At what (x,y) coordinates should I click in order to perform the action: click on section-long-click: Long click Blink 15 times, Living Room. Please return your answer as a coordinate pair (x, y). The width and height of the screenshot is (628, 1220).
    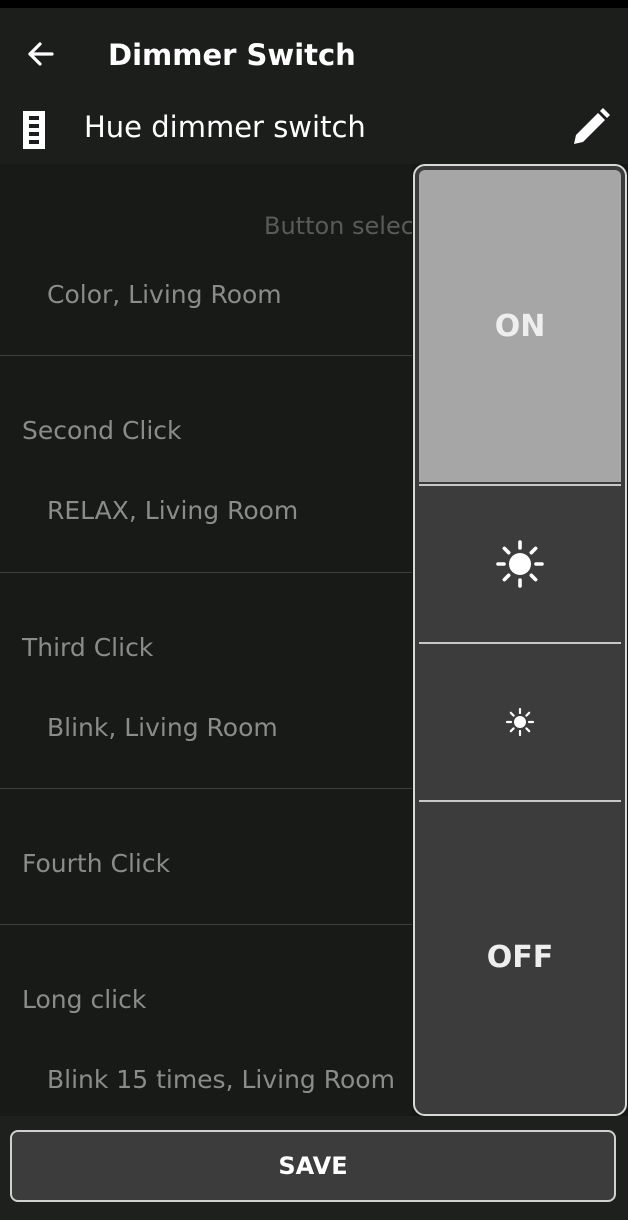
    Looking at the image, I should click on (206, 1020).